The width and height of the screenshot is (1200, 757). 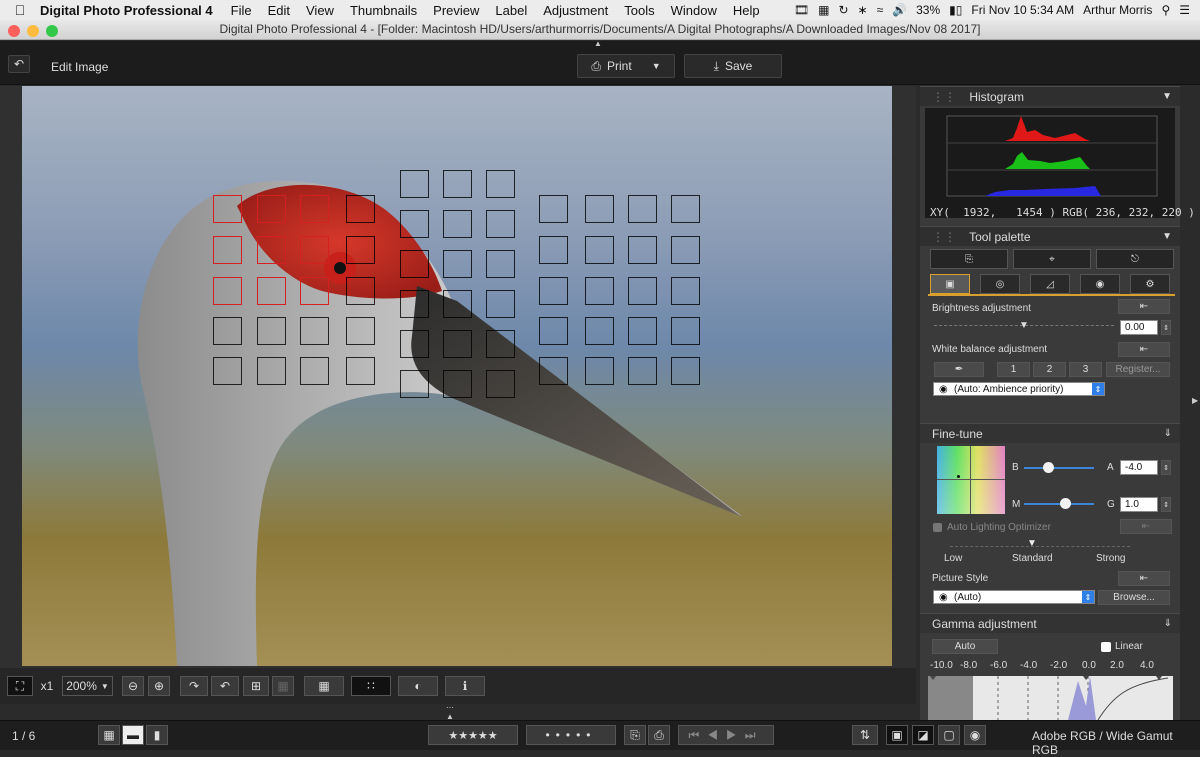 I want to click on rotate-left-button: ↷, so click(x=194, y=686).